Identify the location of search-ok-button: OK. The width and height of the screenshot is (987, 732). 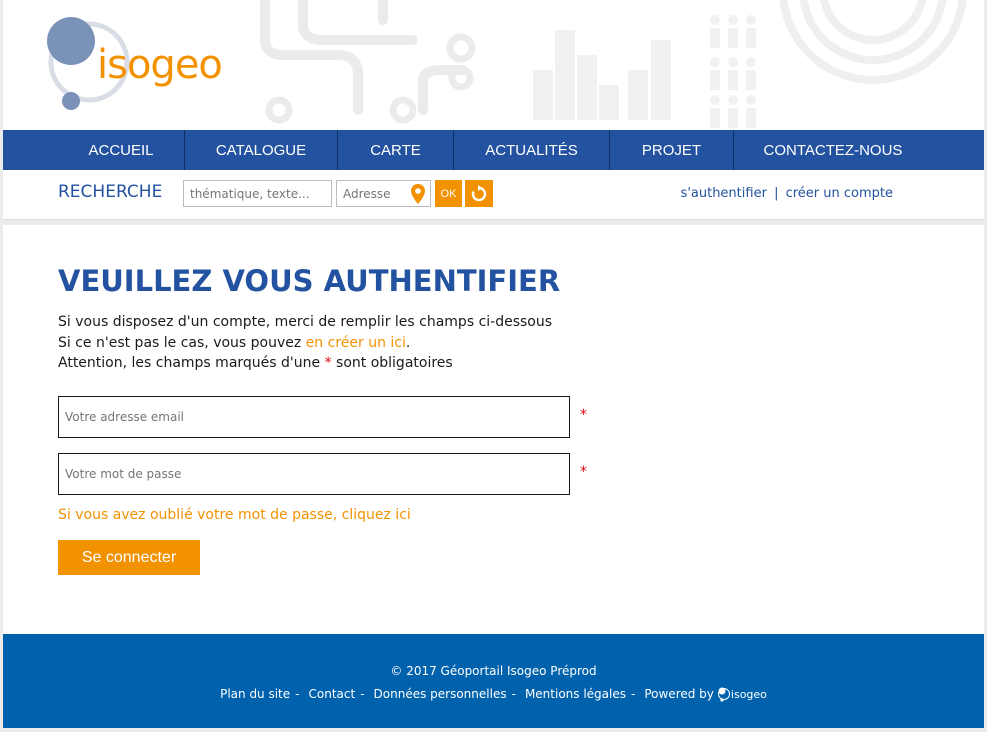
(448, 193).